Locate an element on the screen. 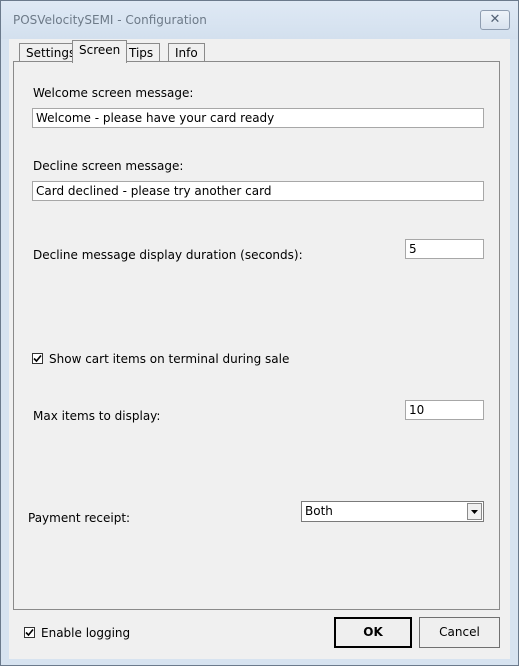 This screenshot has height=666, width=519. welcome-message-input is located at coordinates (258, 118).